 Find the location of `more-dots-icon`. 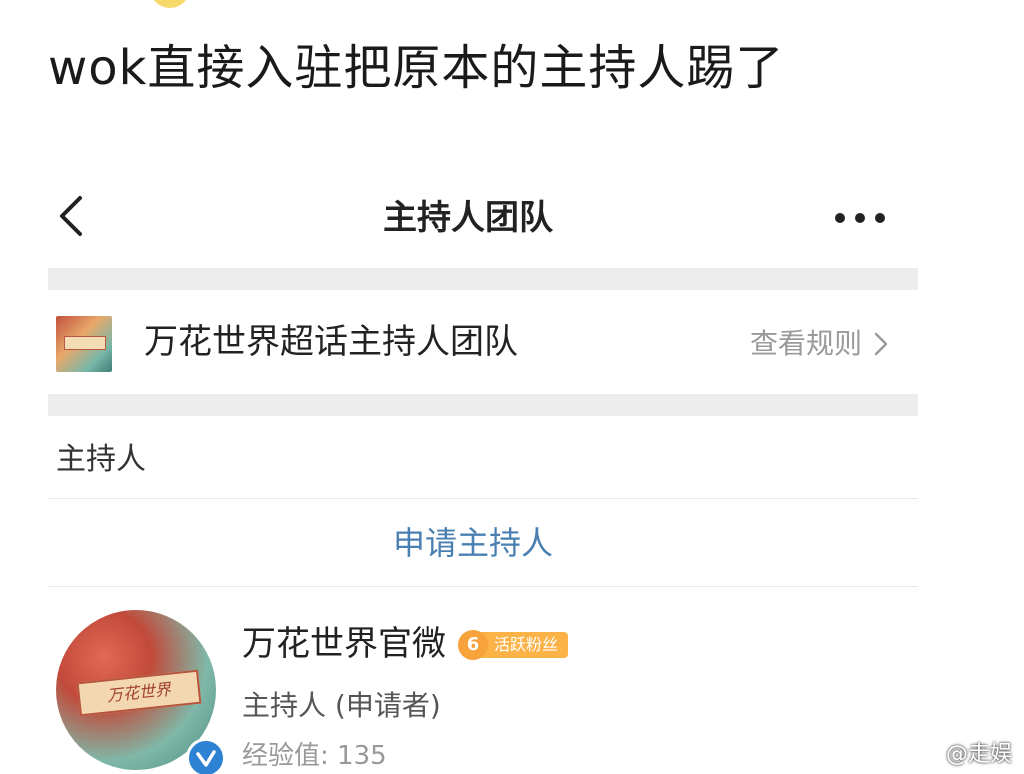

more-dots-icon is located at coordinates (860, 218).